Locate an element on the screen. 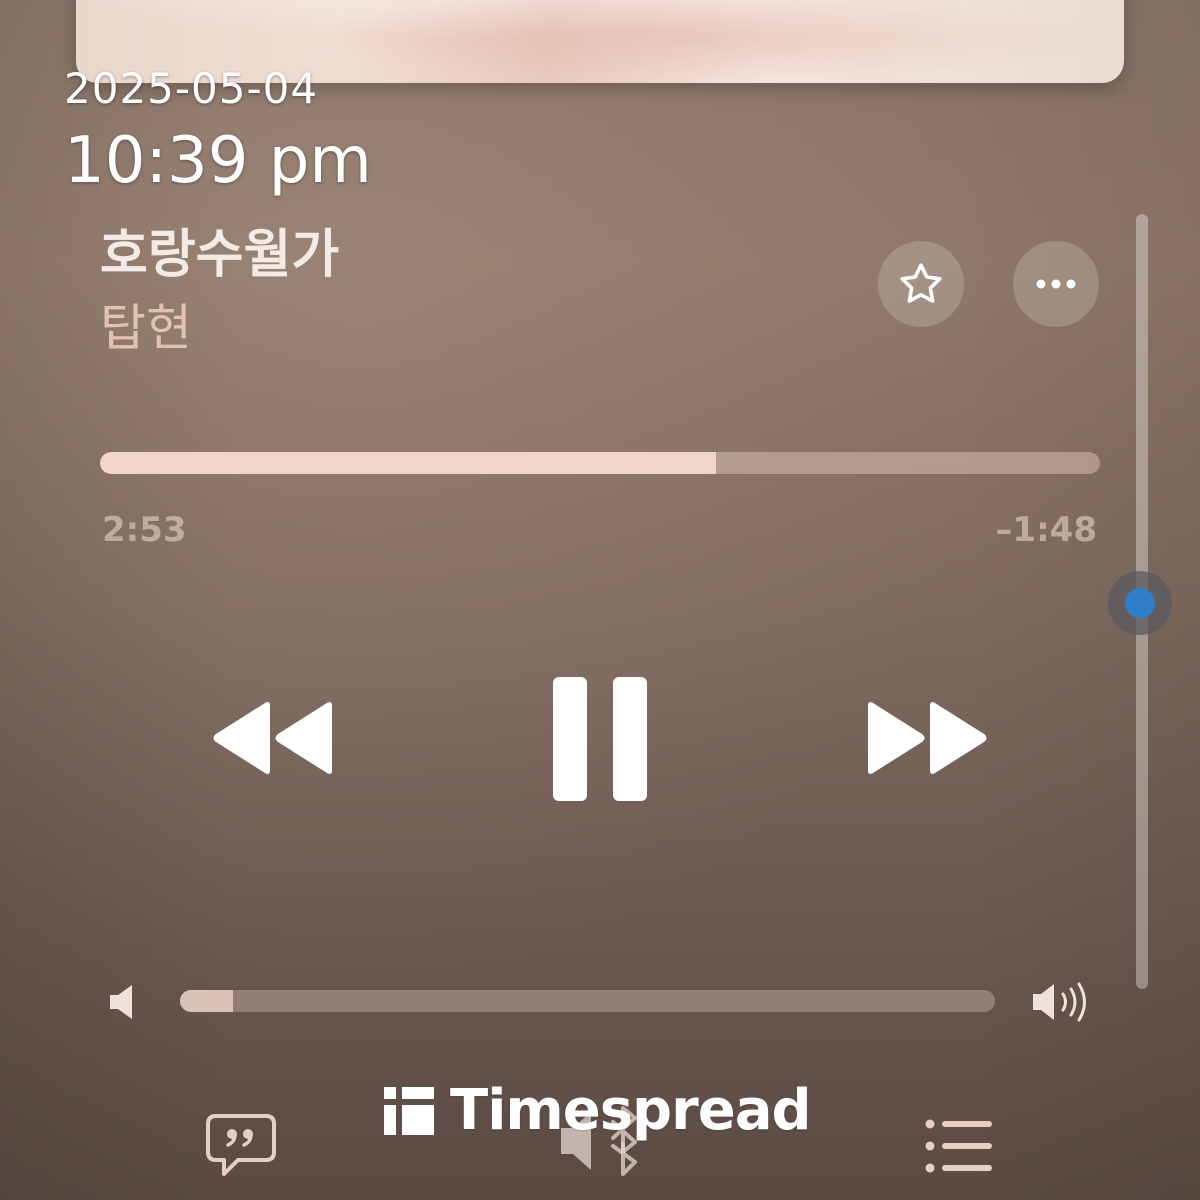 The width and height of the screenshot is (1200, 1200). side-scroll-handle-dot is located at coordinates (1140, 603).